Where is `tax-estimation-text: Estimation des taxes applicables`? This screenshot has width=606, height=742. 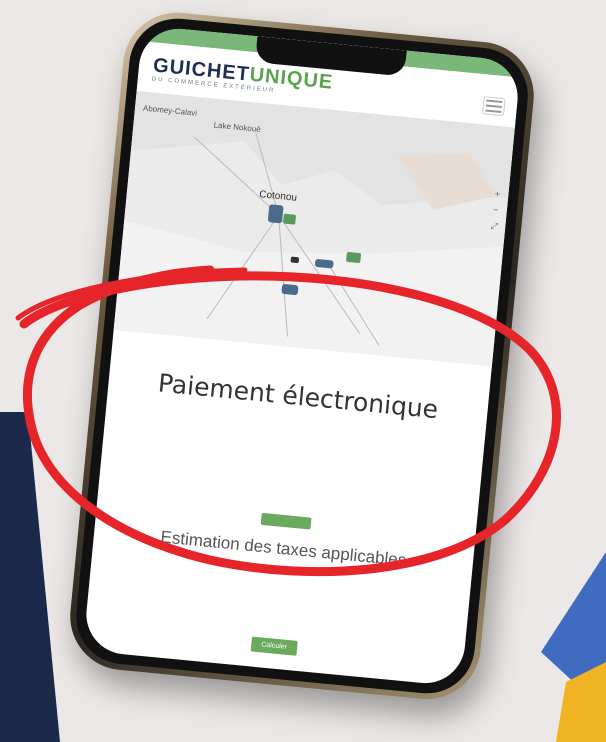
tax-estimation-text: Estimation des taxes applicables is located at coordinates (283, 548).